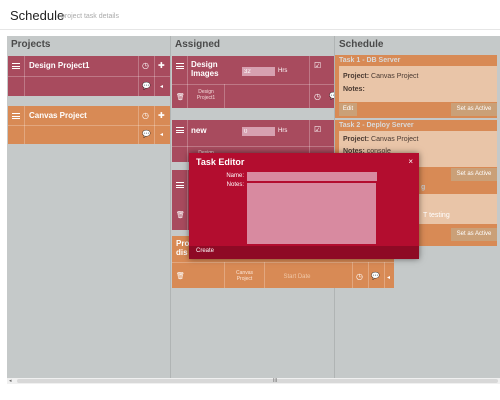 Image resolution: width=500 pixels, height=400 pixels. I want to click on close-icon: ×, so click(410, 161).